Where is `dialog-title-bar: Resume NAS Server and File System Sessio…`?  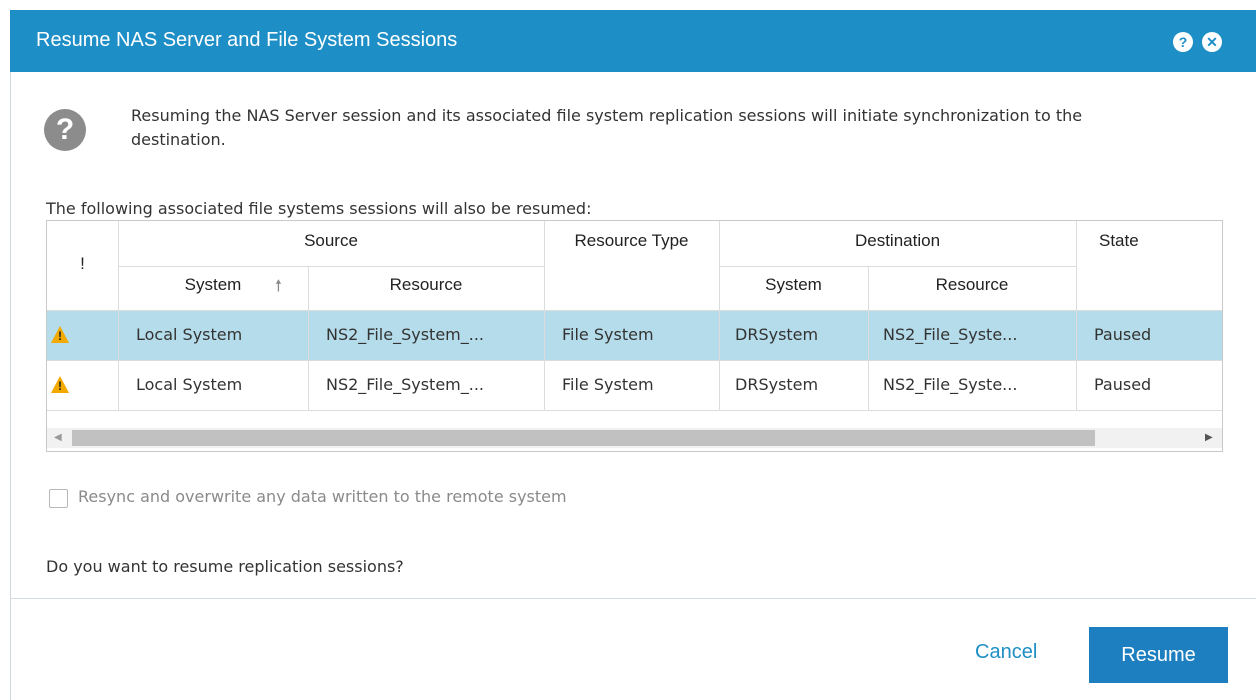
dialog-title-bar: Resume NAS Server and File System Sessio… is located at coordinates (633, 41).